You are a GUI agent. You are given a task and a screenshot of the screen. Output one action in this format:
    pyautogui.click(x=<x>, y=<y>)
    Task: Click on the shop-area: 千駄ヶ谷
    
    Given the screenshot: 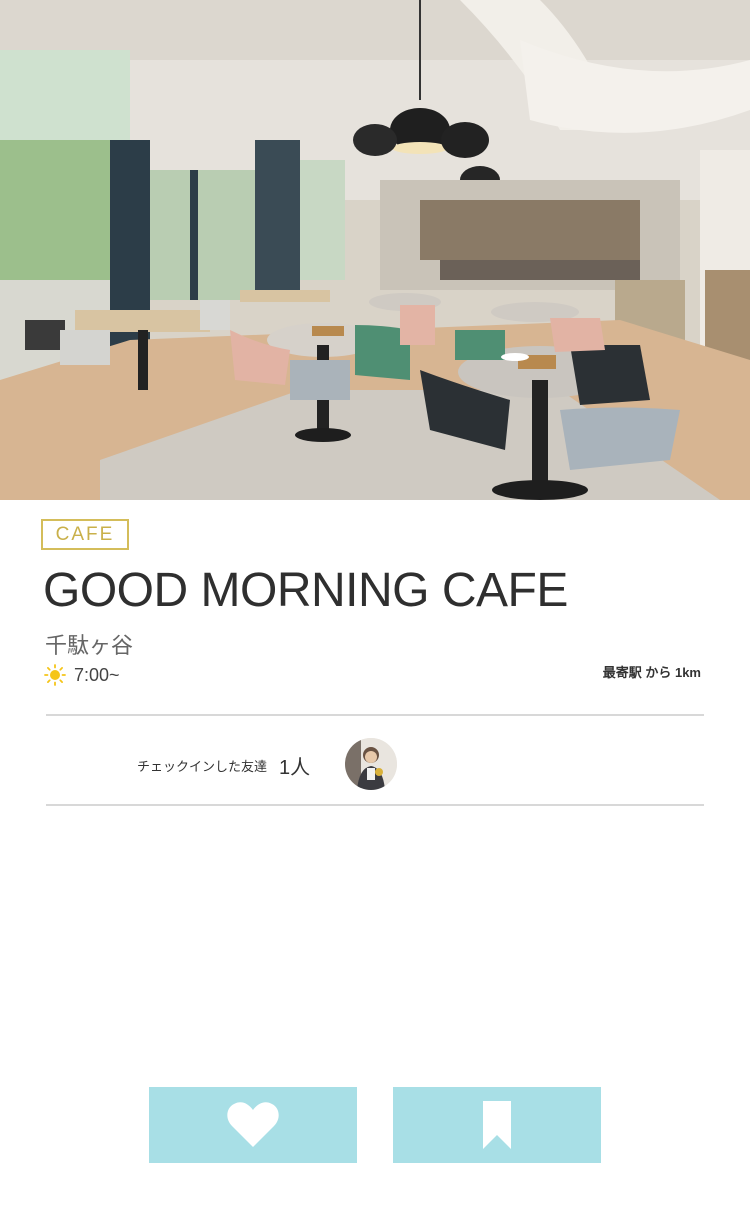 What is the action you would take?
    pyautogui.click(x=89, y=645)
    